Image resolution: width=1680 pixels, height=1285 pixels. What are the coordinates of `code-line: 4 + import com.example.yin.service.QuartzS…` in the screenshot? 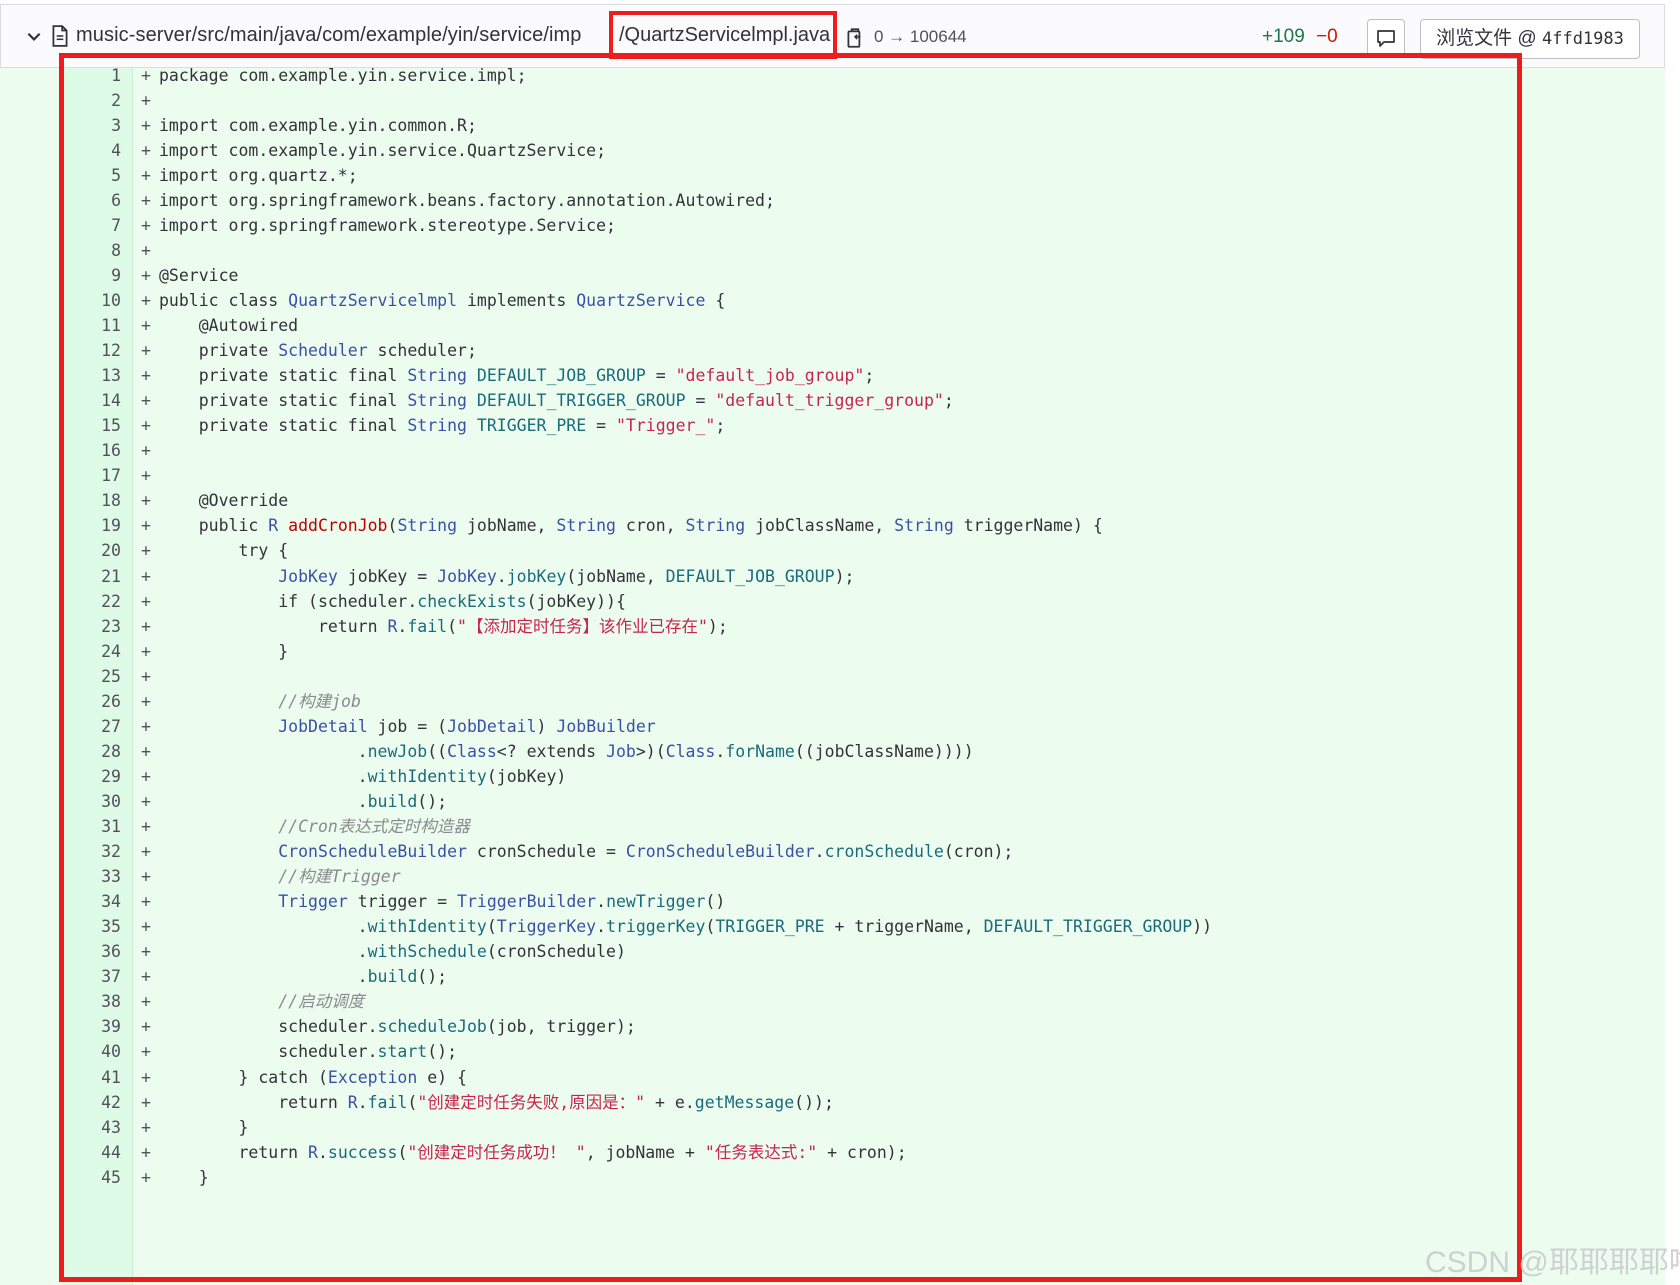 It's located at (832, 151).